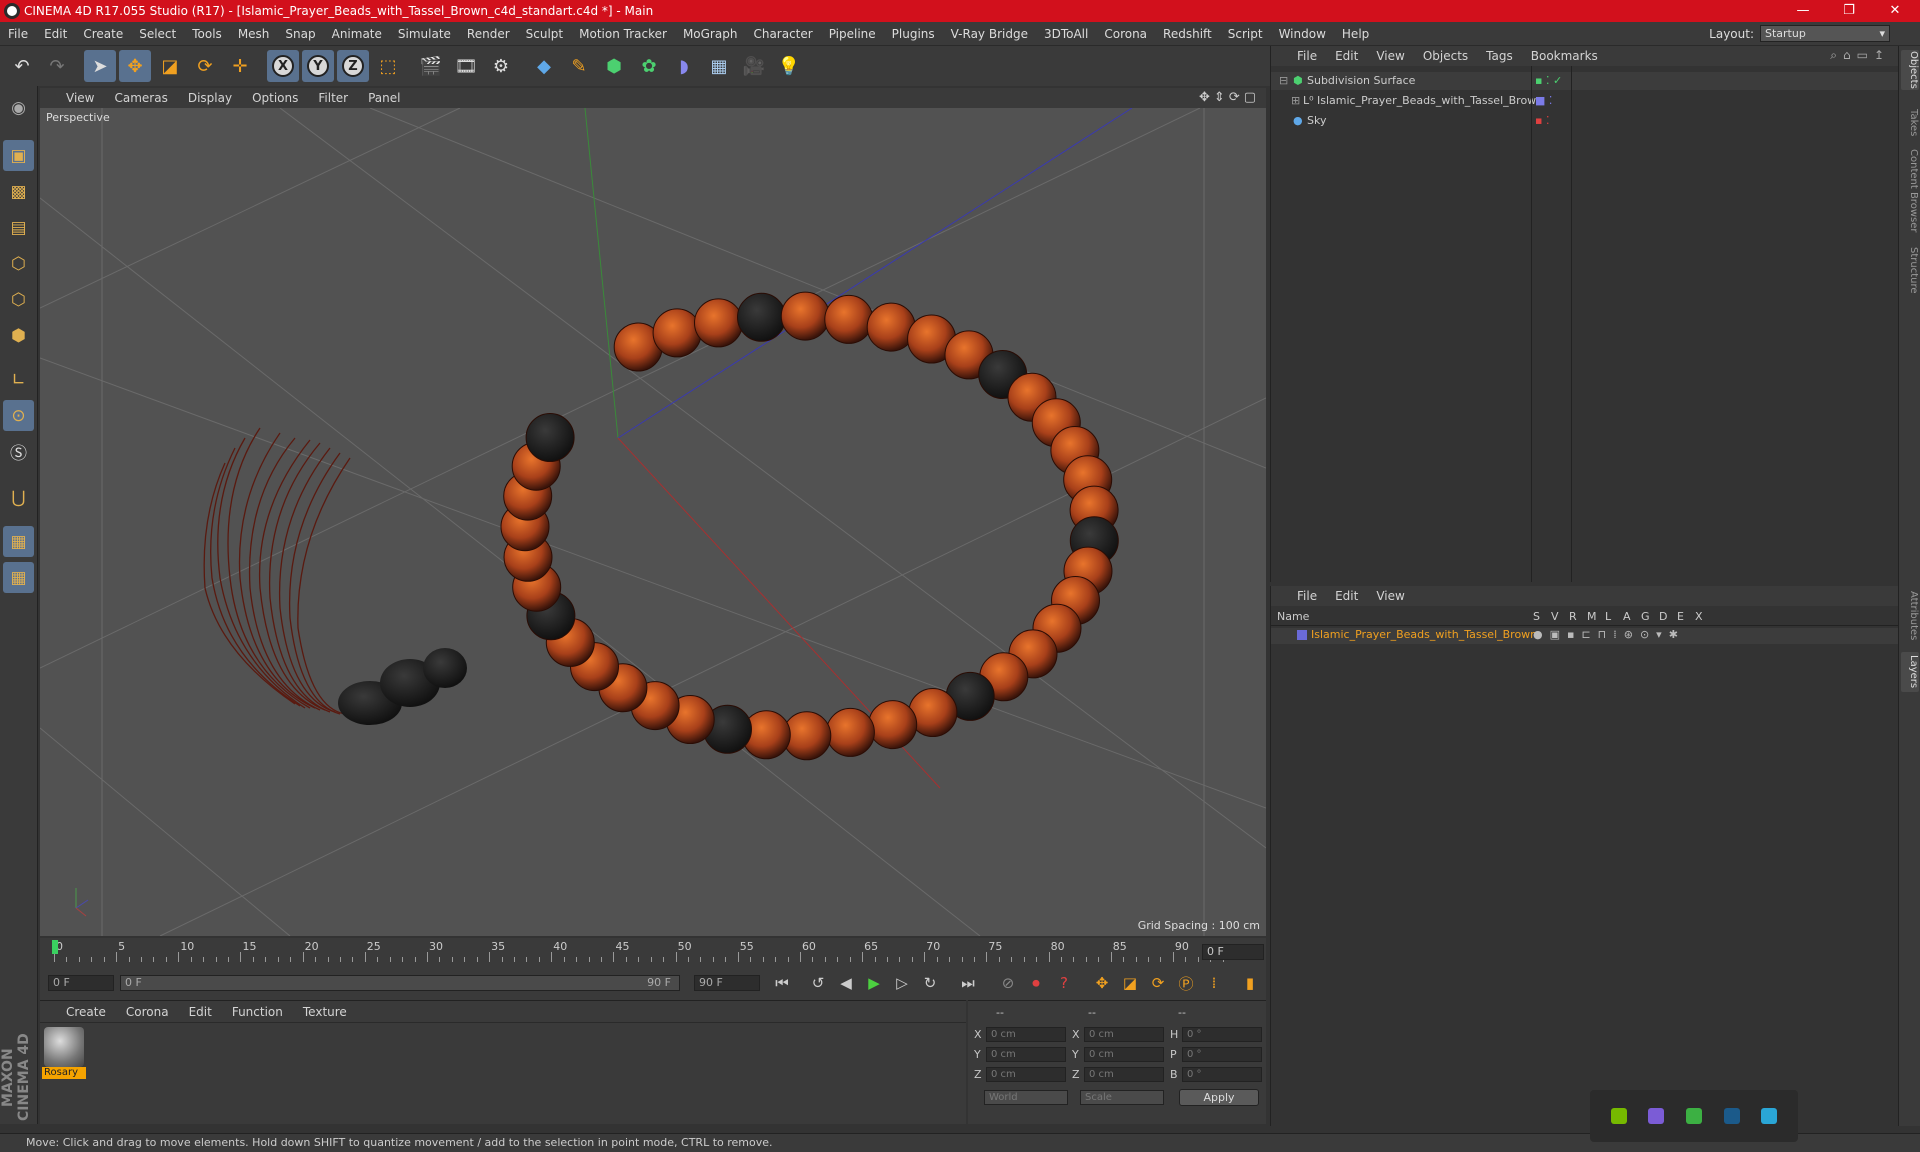  I want to click on position-x-field: 0 cm, so click(1026, 1034).